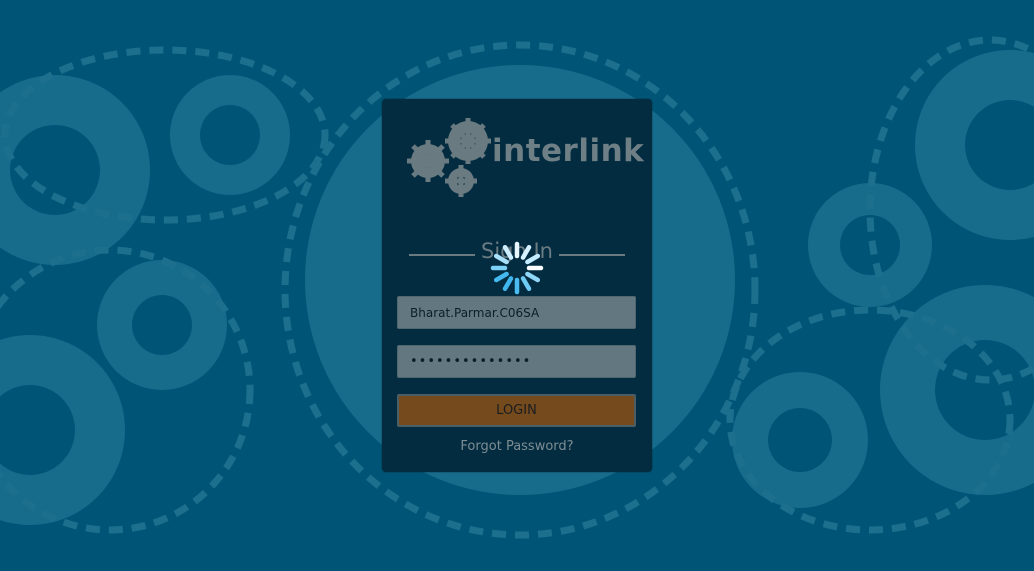 The height and width of the screenshot is (571, 1034). Describe the element at coordinates (568, 151) in the screenshot. I see `logo-text: interlink` at that location.